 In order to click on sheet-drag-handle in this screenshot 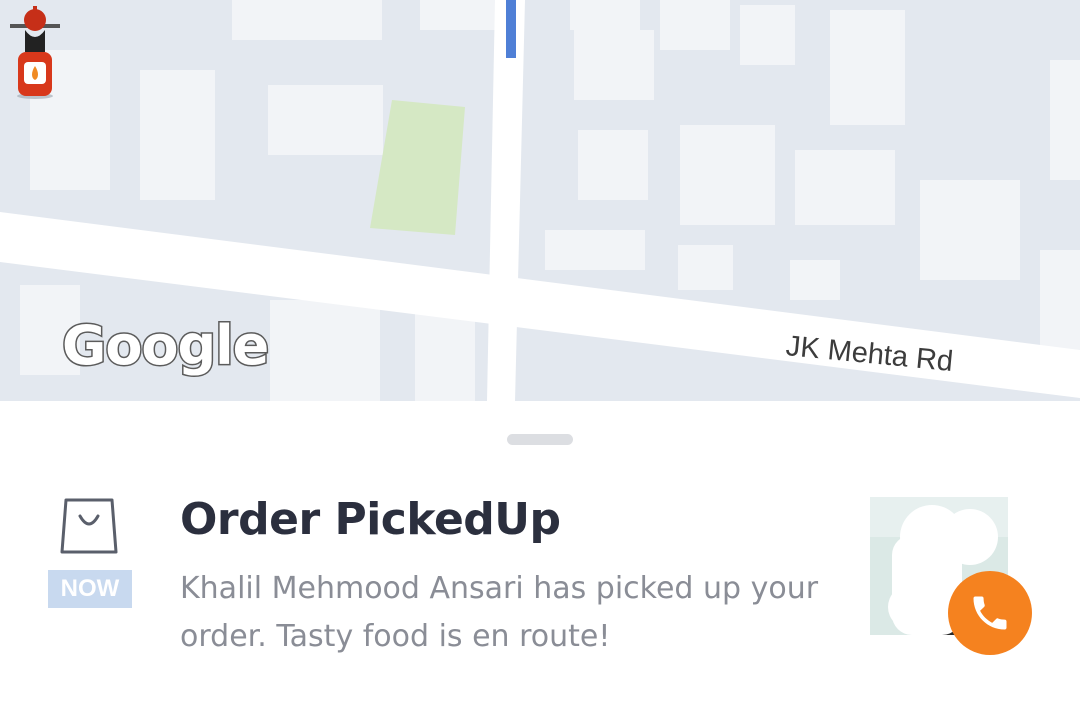, I will do `click(540, 439)`.